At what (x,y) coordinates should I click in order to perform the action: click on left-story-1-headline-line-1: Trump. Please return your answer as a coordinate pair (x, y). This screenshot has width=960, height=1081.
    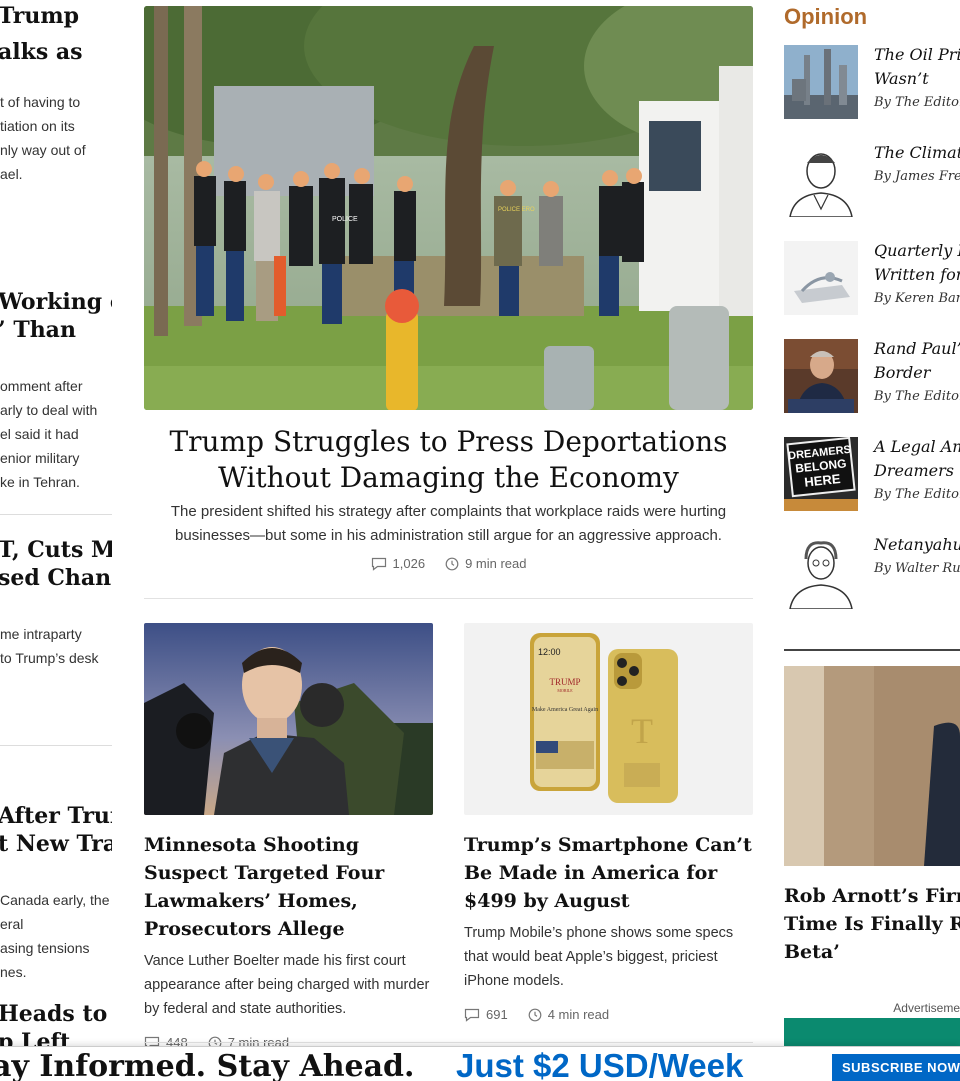
    Looking at the image, I should click on (56, 16).